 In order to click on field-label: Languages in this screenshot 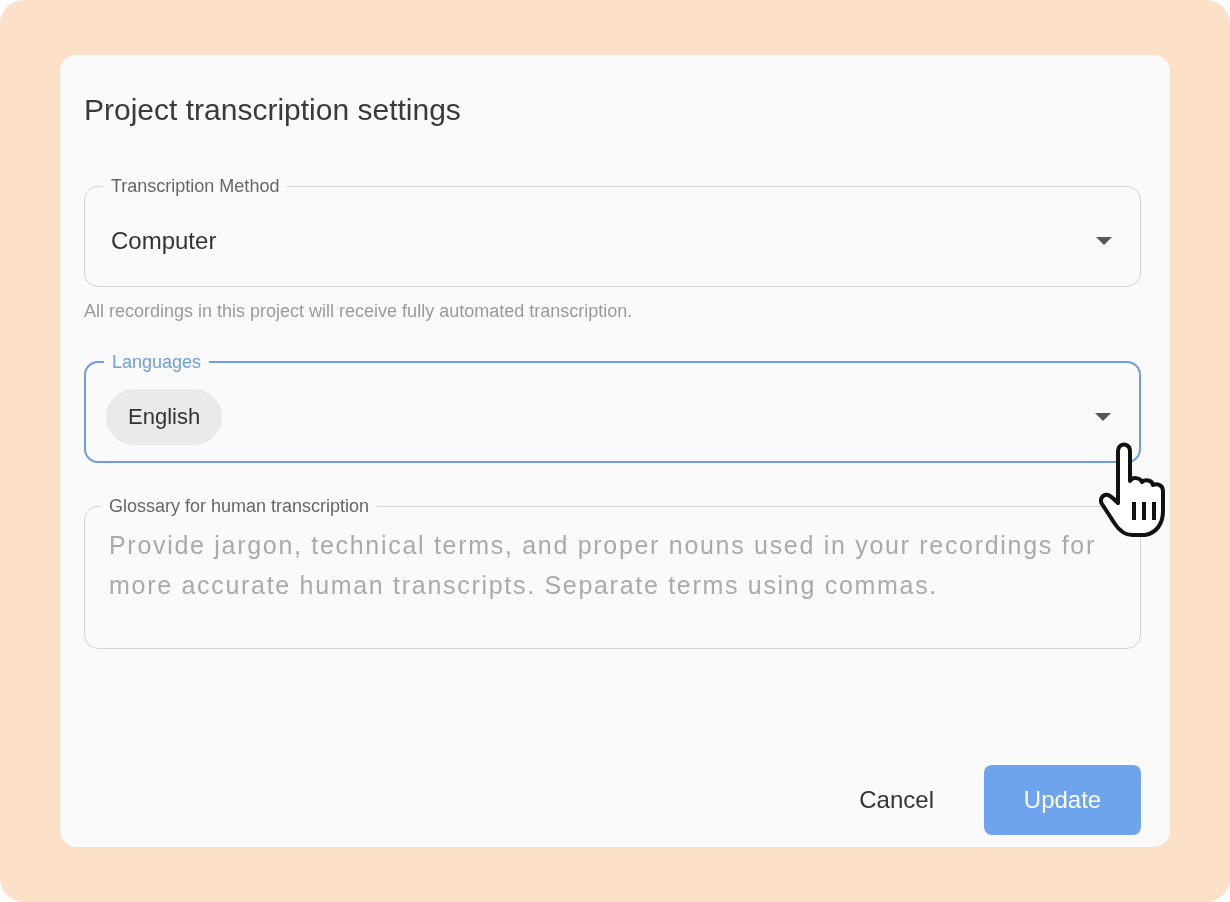, I will do `click(157, 362)`.